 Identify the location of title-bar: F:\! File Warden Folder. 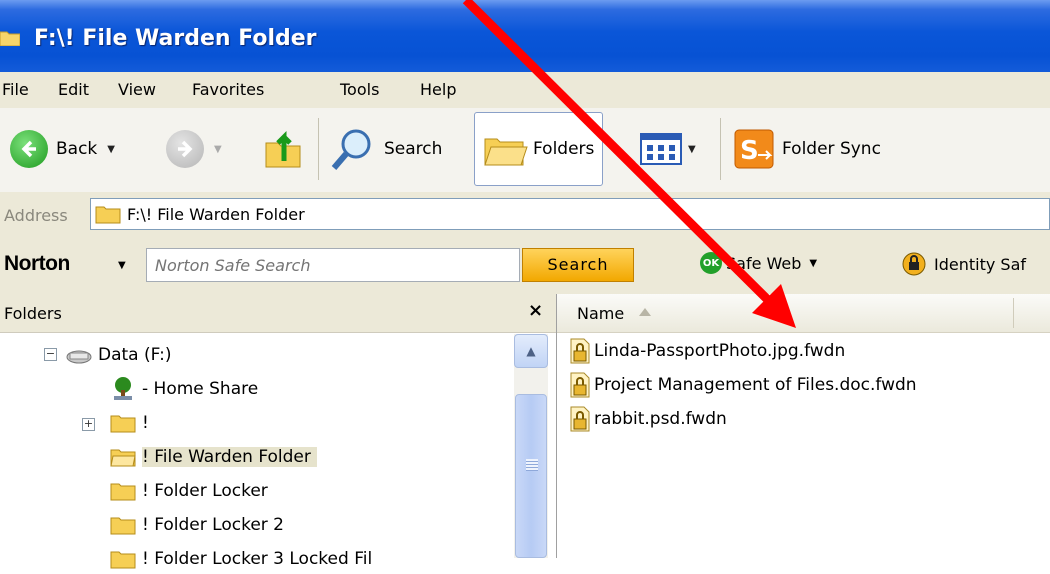
(525, 40).